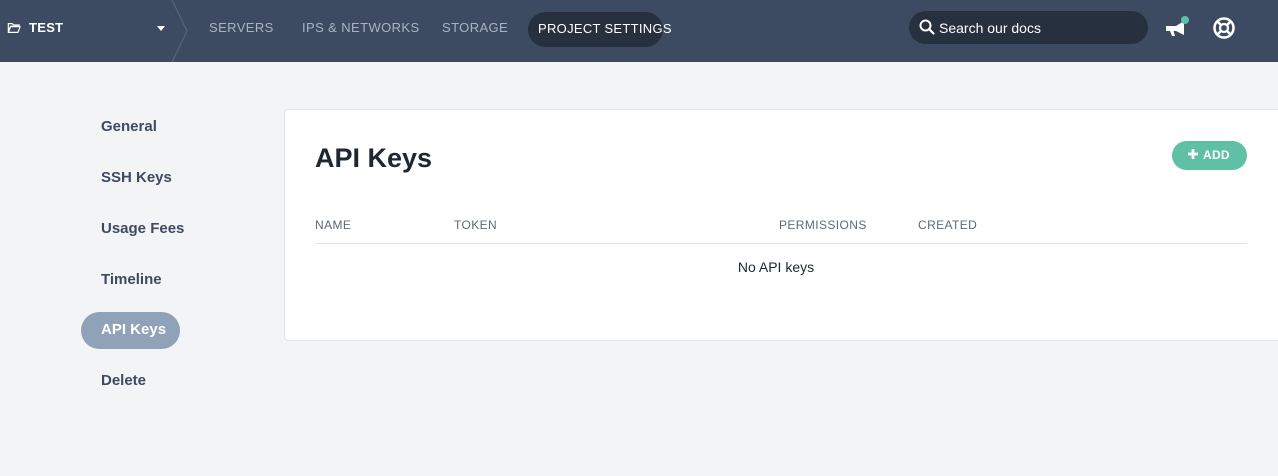  I want to click on folder-icon, so click(14, 28).